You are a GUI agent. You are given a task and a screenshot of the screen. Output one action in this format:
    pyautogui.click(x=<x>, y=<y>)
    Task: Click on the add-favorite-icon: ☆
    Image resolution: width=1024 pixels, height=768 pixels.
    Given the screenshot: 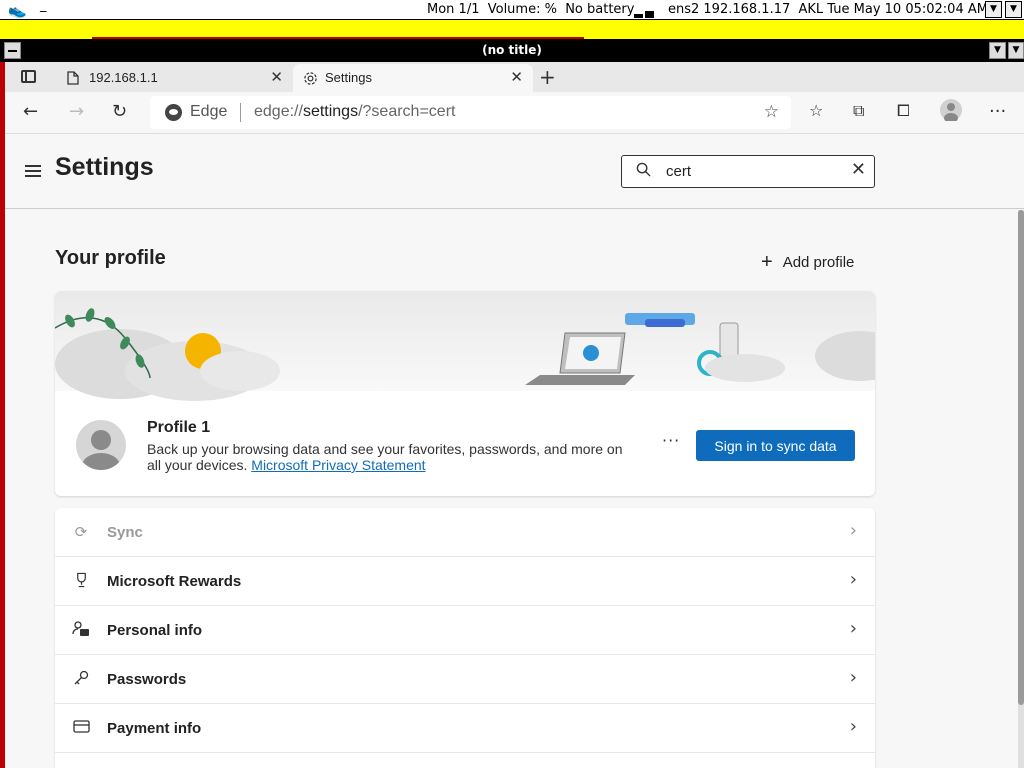 What is the action you would take?
    pyautogui.click(x=771, y=112)
    